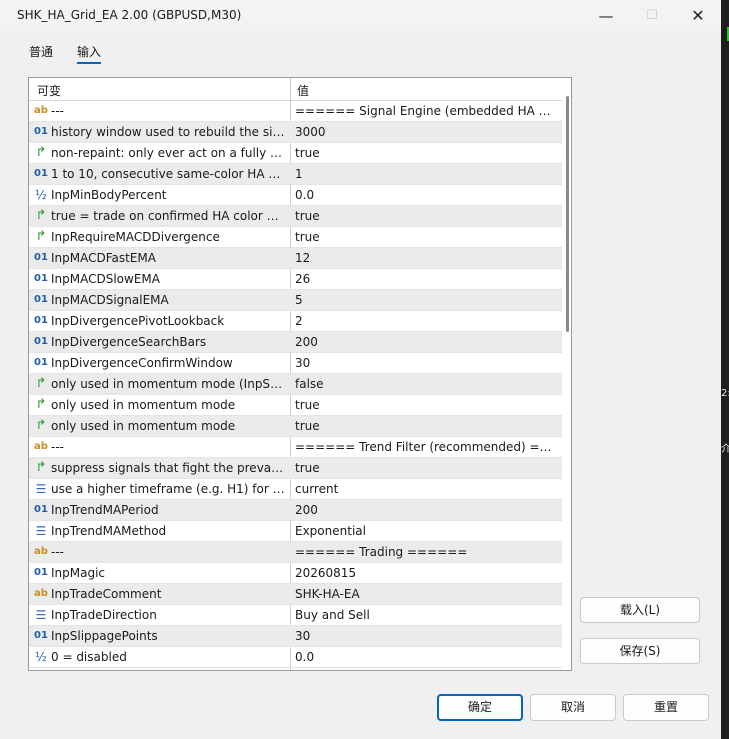 The width and height of the screenshot is (729, 739). I want to click on parameter-value: 1, so click(426, 174).